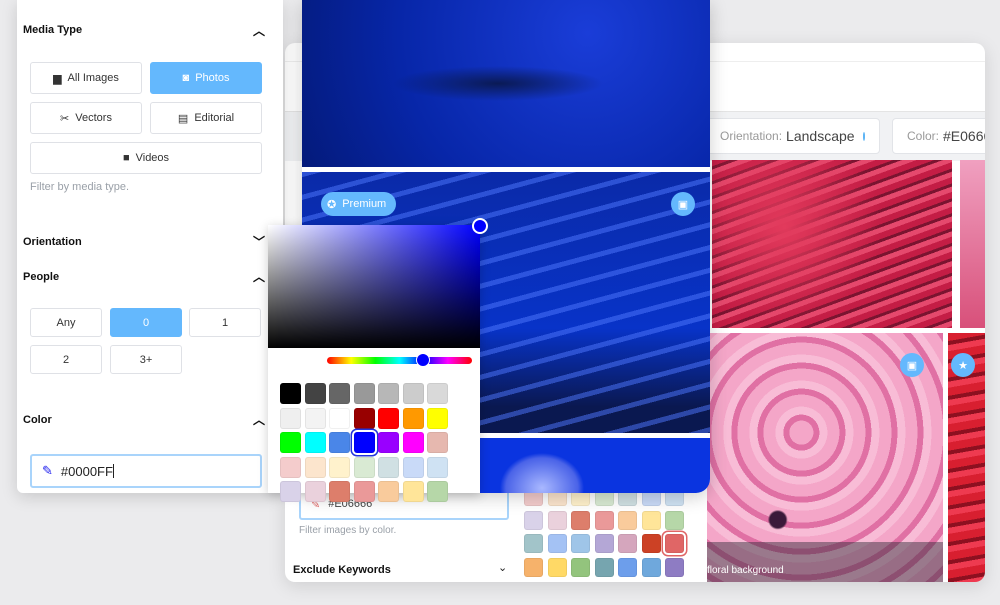 The image size is (1000, 605). What do you see at coordinates (212, 78) in the screenshot?
I see `button-label: Photos` at bounding box center [212, 78].